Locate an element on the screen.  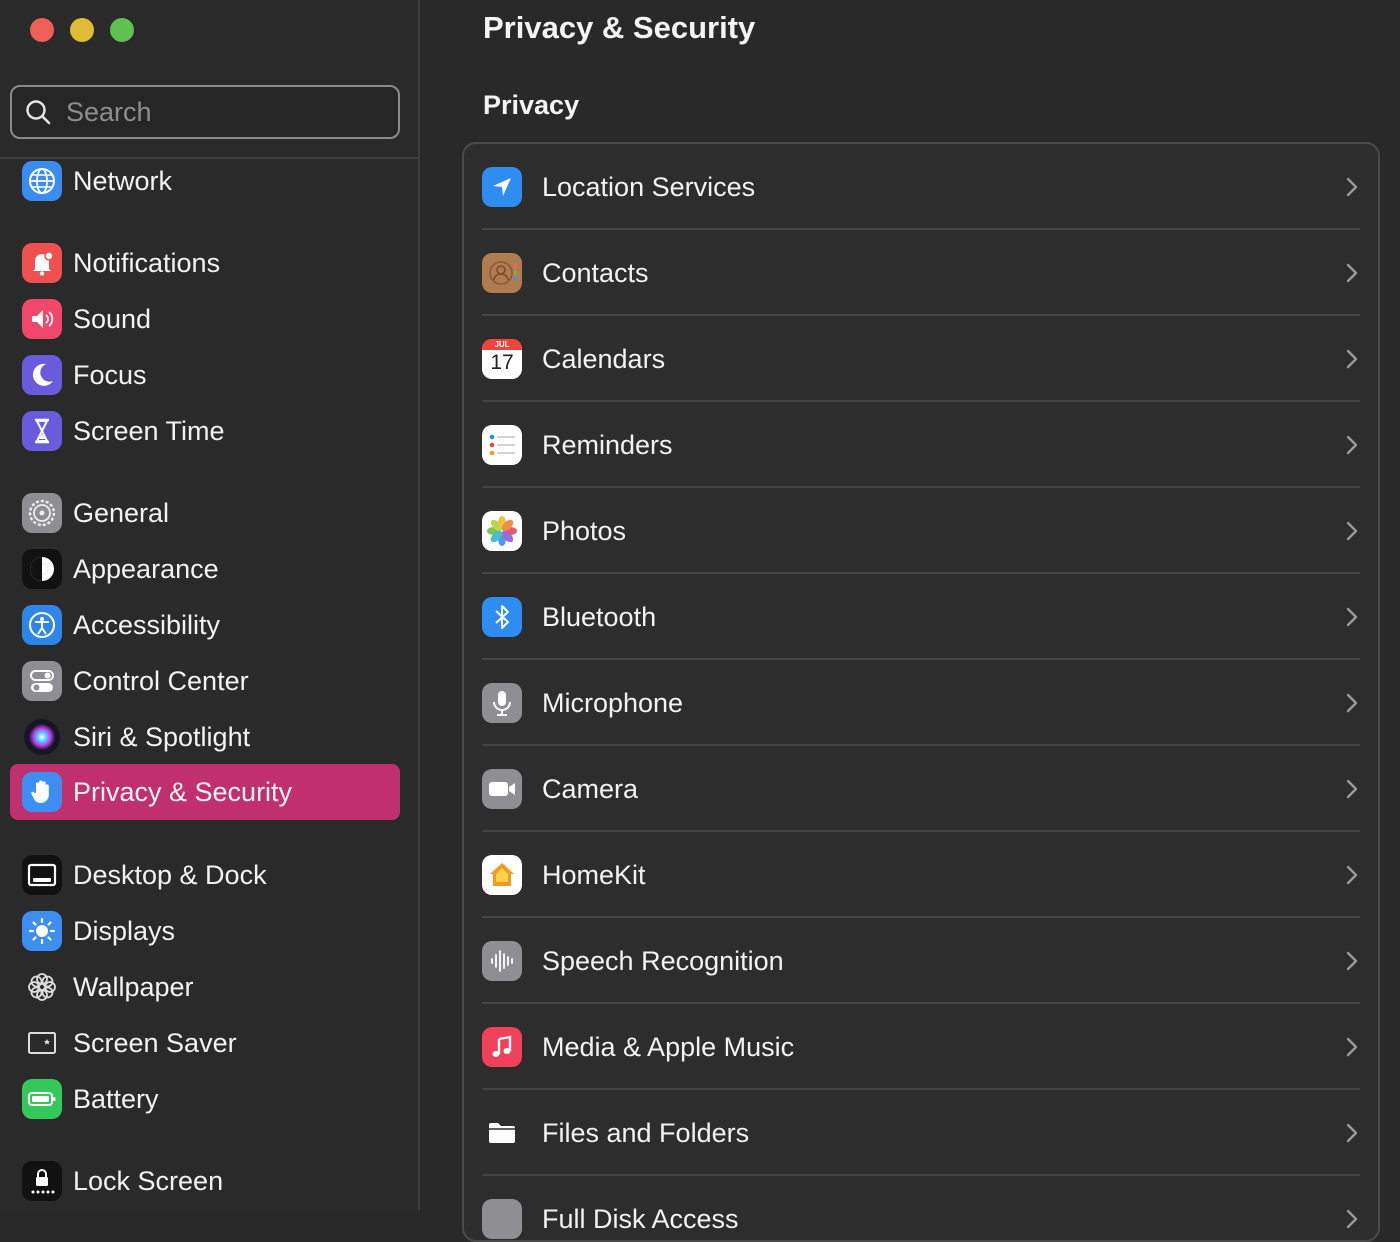
row-reminders: Reminders is located at coordinates (921, 445).